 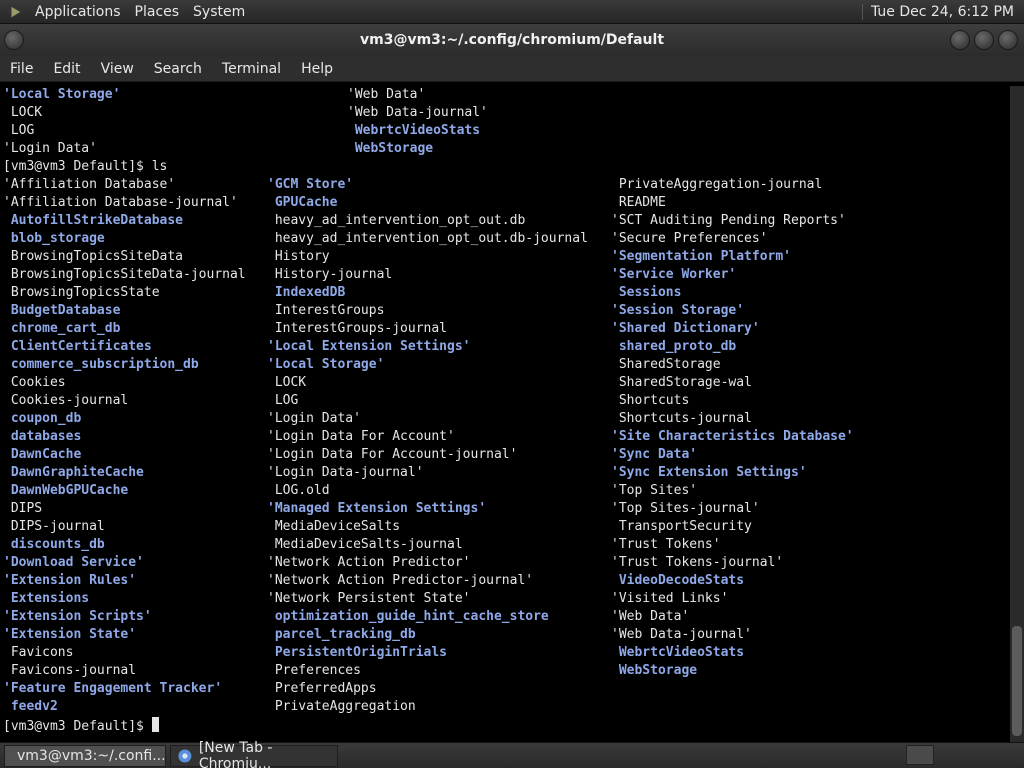 What do you see at coordinates (920, 755) in the screenshot?
I see `workspace-switcher` at bounding box center [920, 755].